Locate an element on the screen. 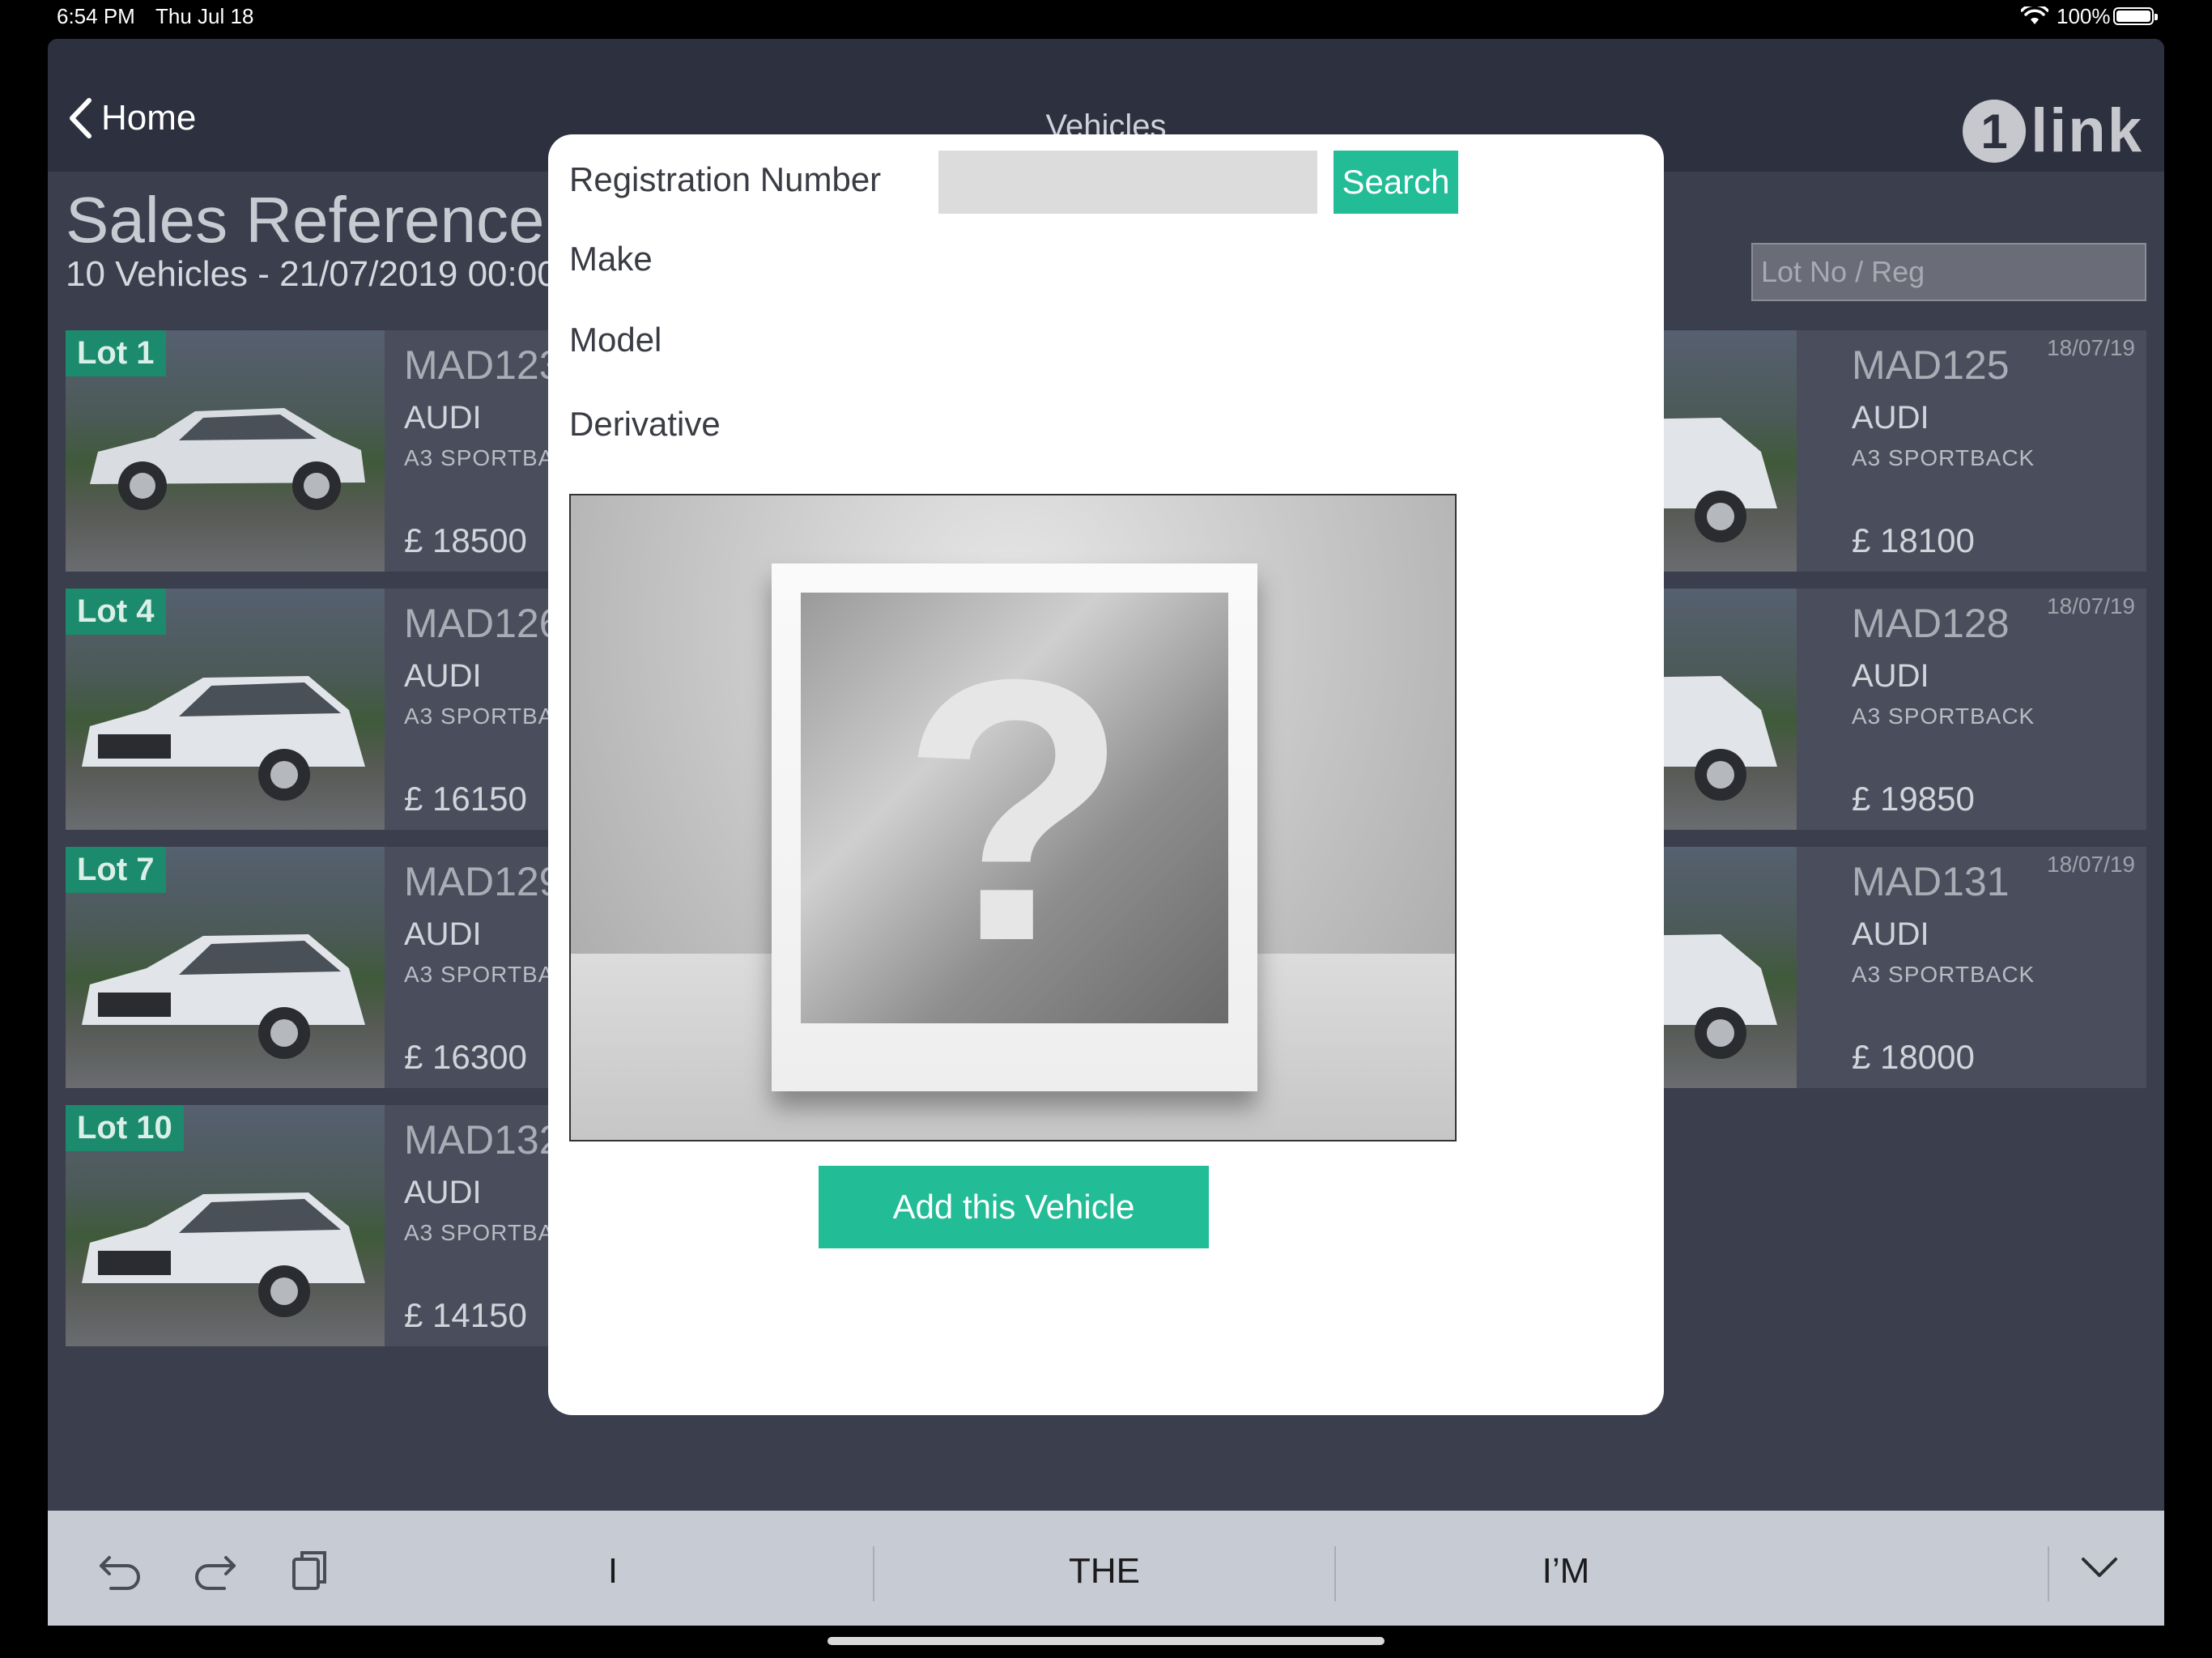  wifi-icon is located at coordinates (2034, 15).